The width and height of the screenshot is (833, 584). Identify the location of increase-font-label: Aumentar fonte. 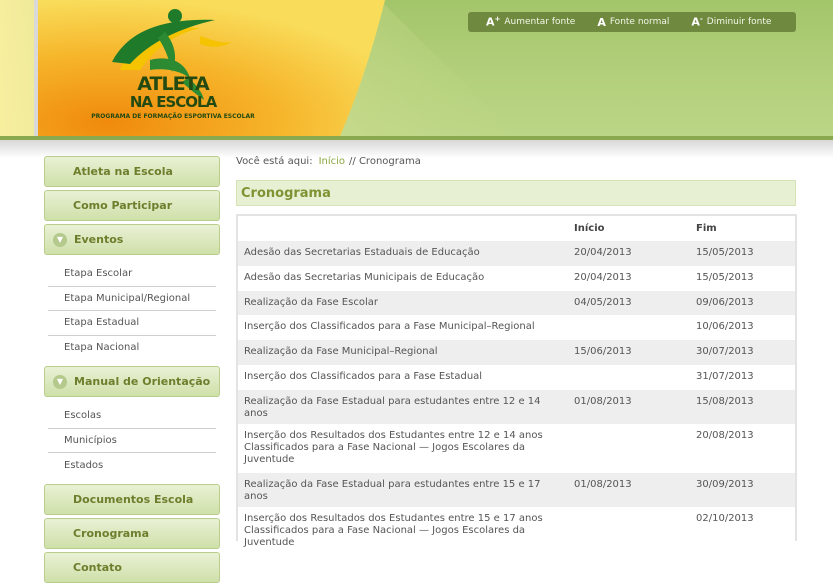
(540, 22).